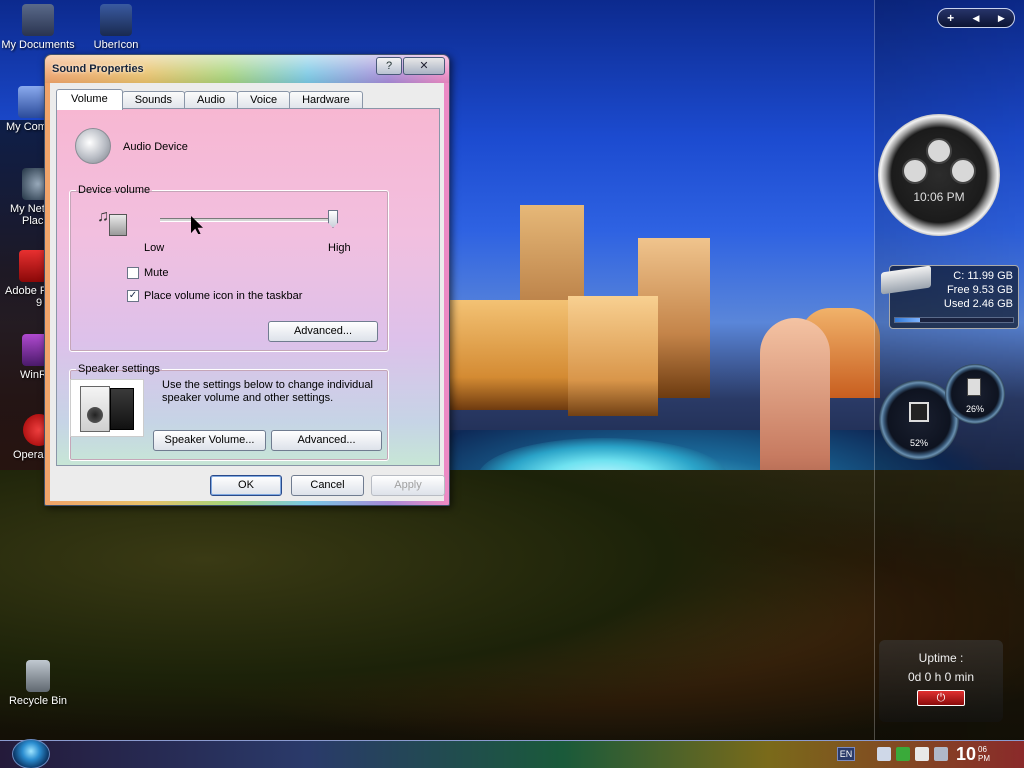 The width and height of the screenshot is (1024, 768). I want to click on volume-tray-icon, so click(884, 754).